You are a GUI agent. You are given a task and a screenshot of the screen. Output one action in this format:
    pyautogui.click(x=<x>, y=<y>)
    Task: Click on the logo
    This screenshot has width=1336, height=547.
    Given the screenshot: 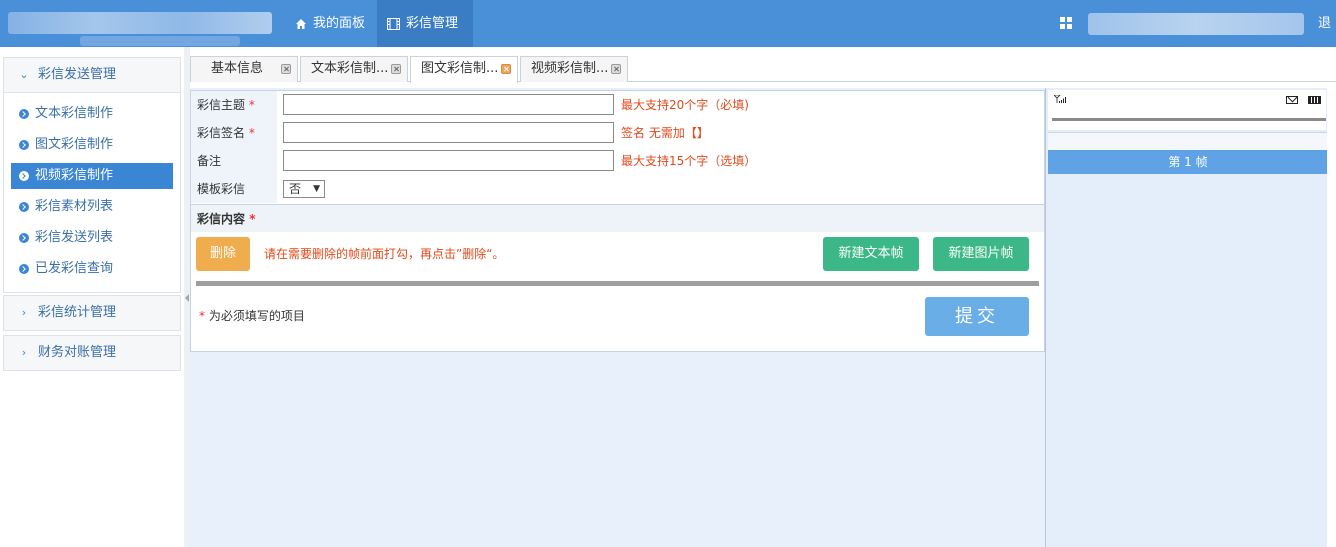 What is the action you would take?
    pyautogui.click(x=140, y=23)
    